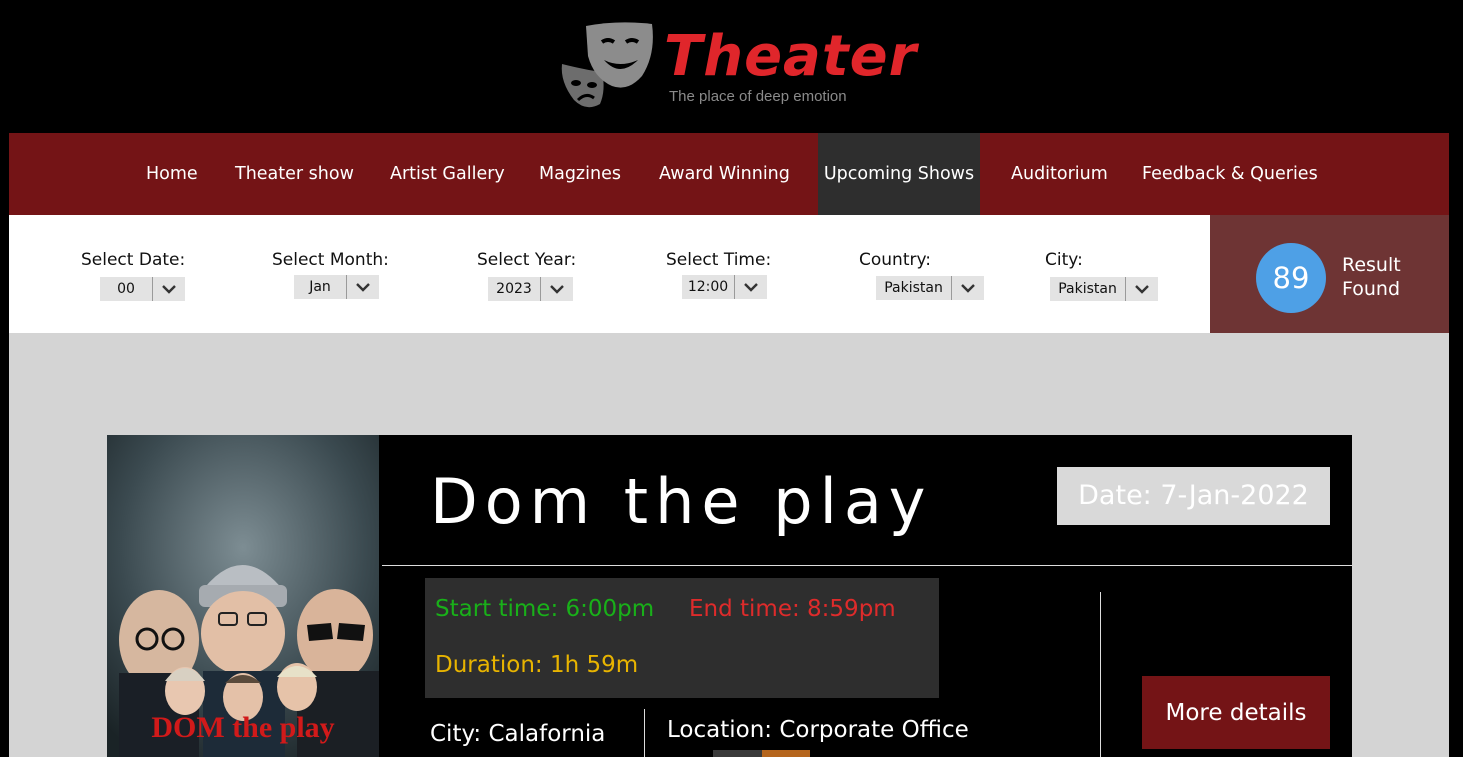 This screenshot has width=1463, height=757. Describe the element at coordinates (1329, 274) in the screenshot. I see `result-panel: 89 Result Found` at that location.